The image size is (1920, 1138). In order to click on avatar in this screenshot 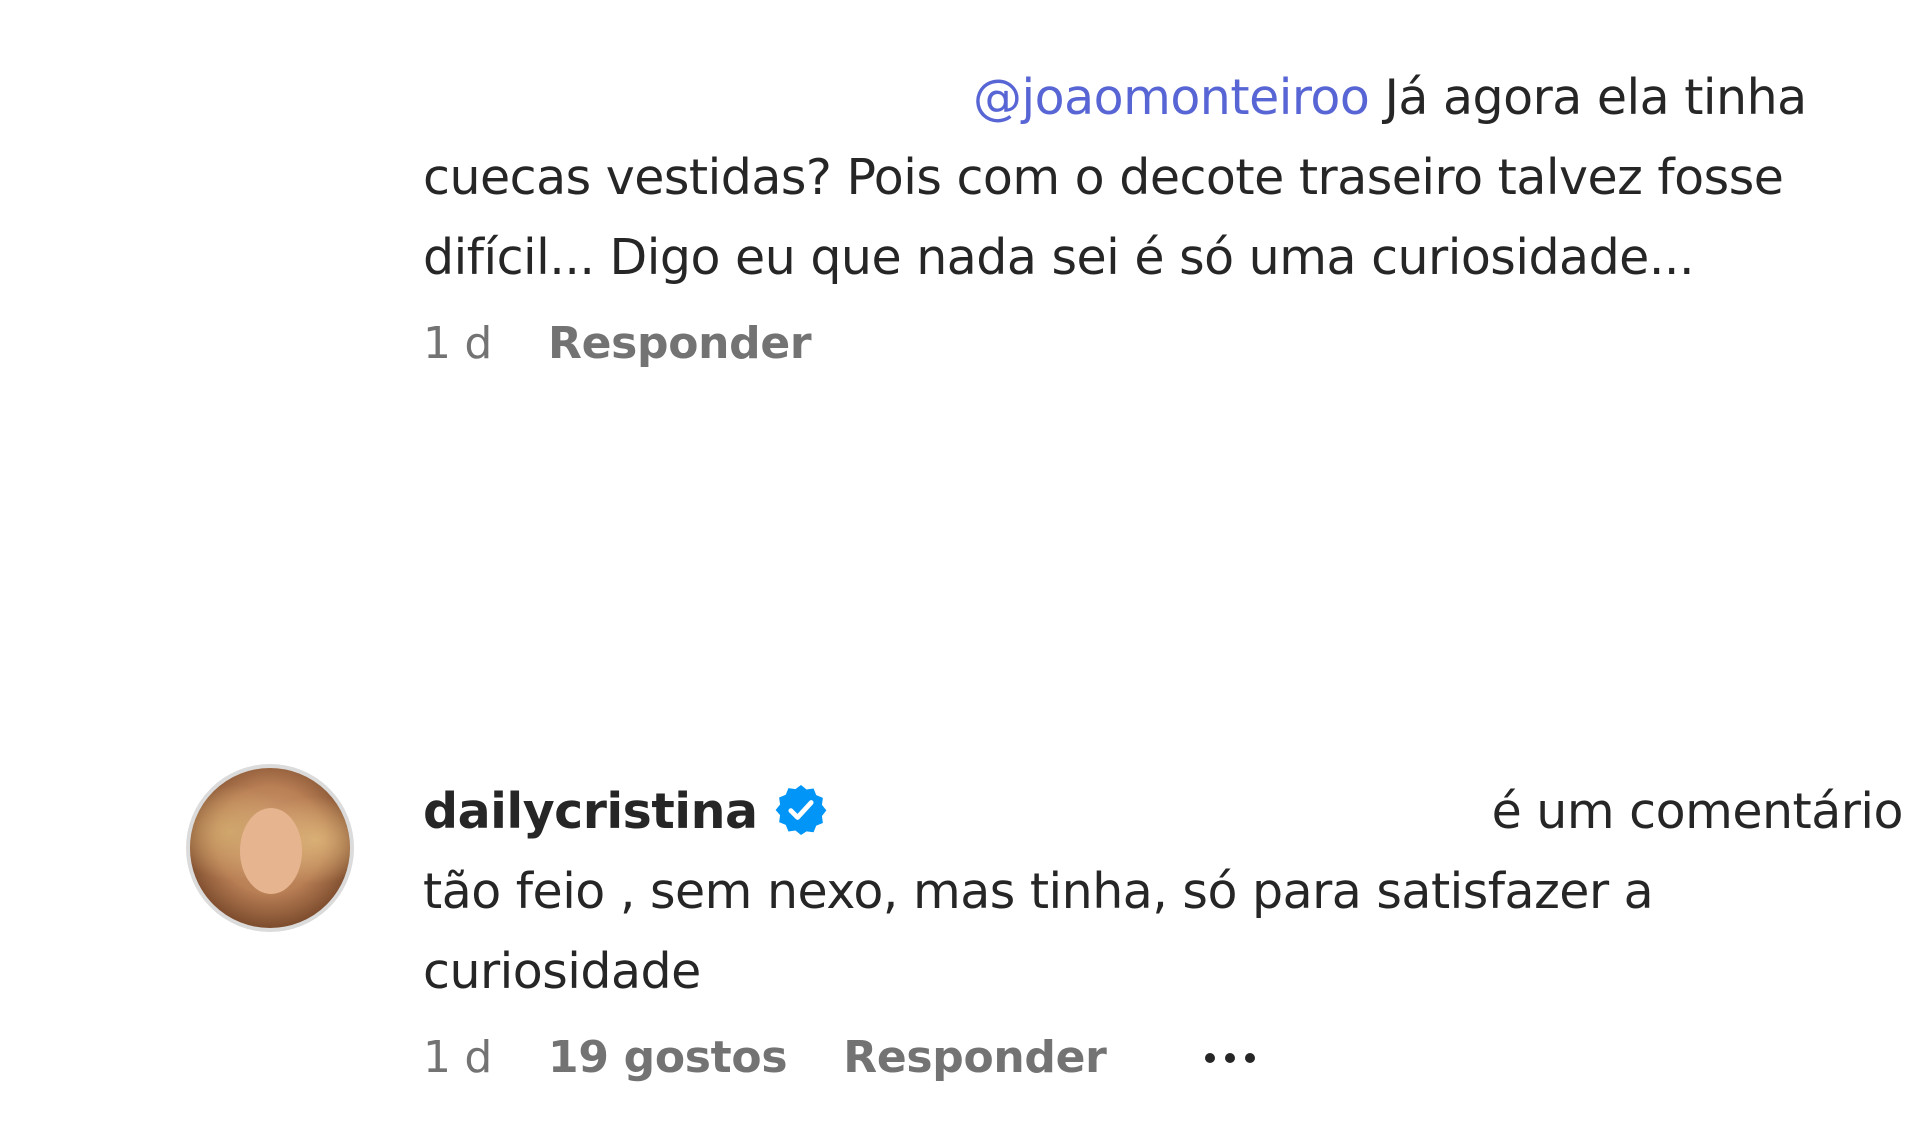, I will do `click(270, 848)`.